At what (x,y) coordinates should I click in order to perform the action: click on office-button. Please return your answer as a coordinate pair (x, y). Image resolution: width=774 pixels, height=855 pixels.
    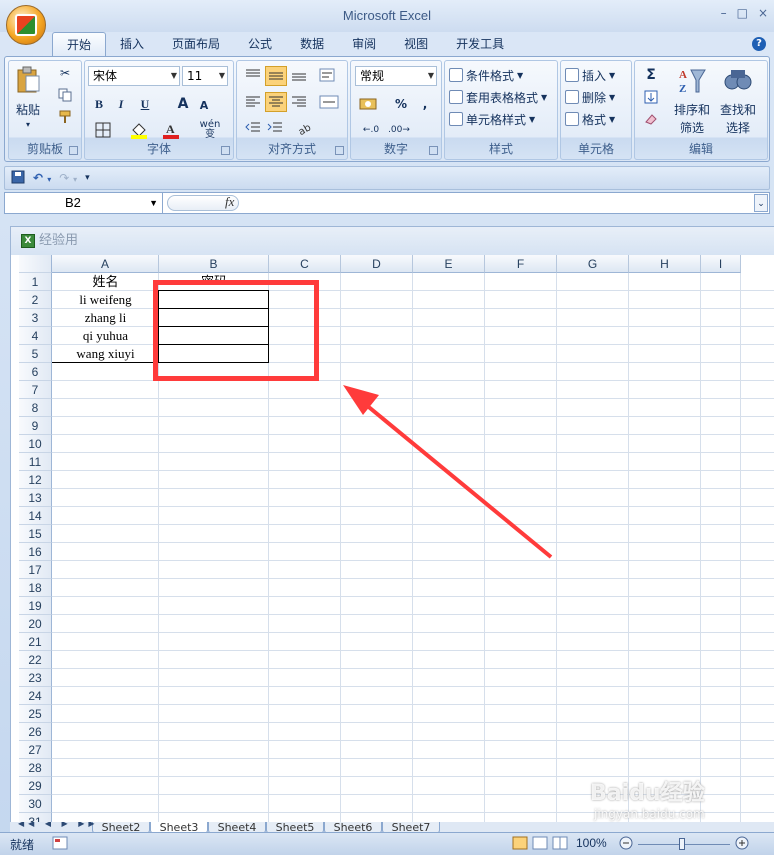
    Looking at the image, I should click on (26, 25).